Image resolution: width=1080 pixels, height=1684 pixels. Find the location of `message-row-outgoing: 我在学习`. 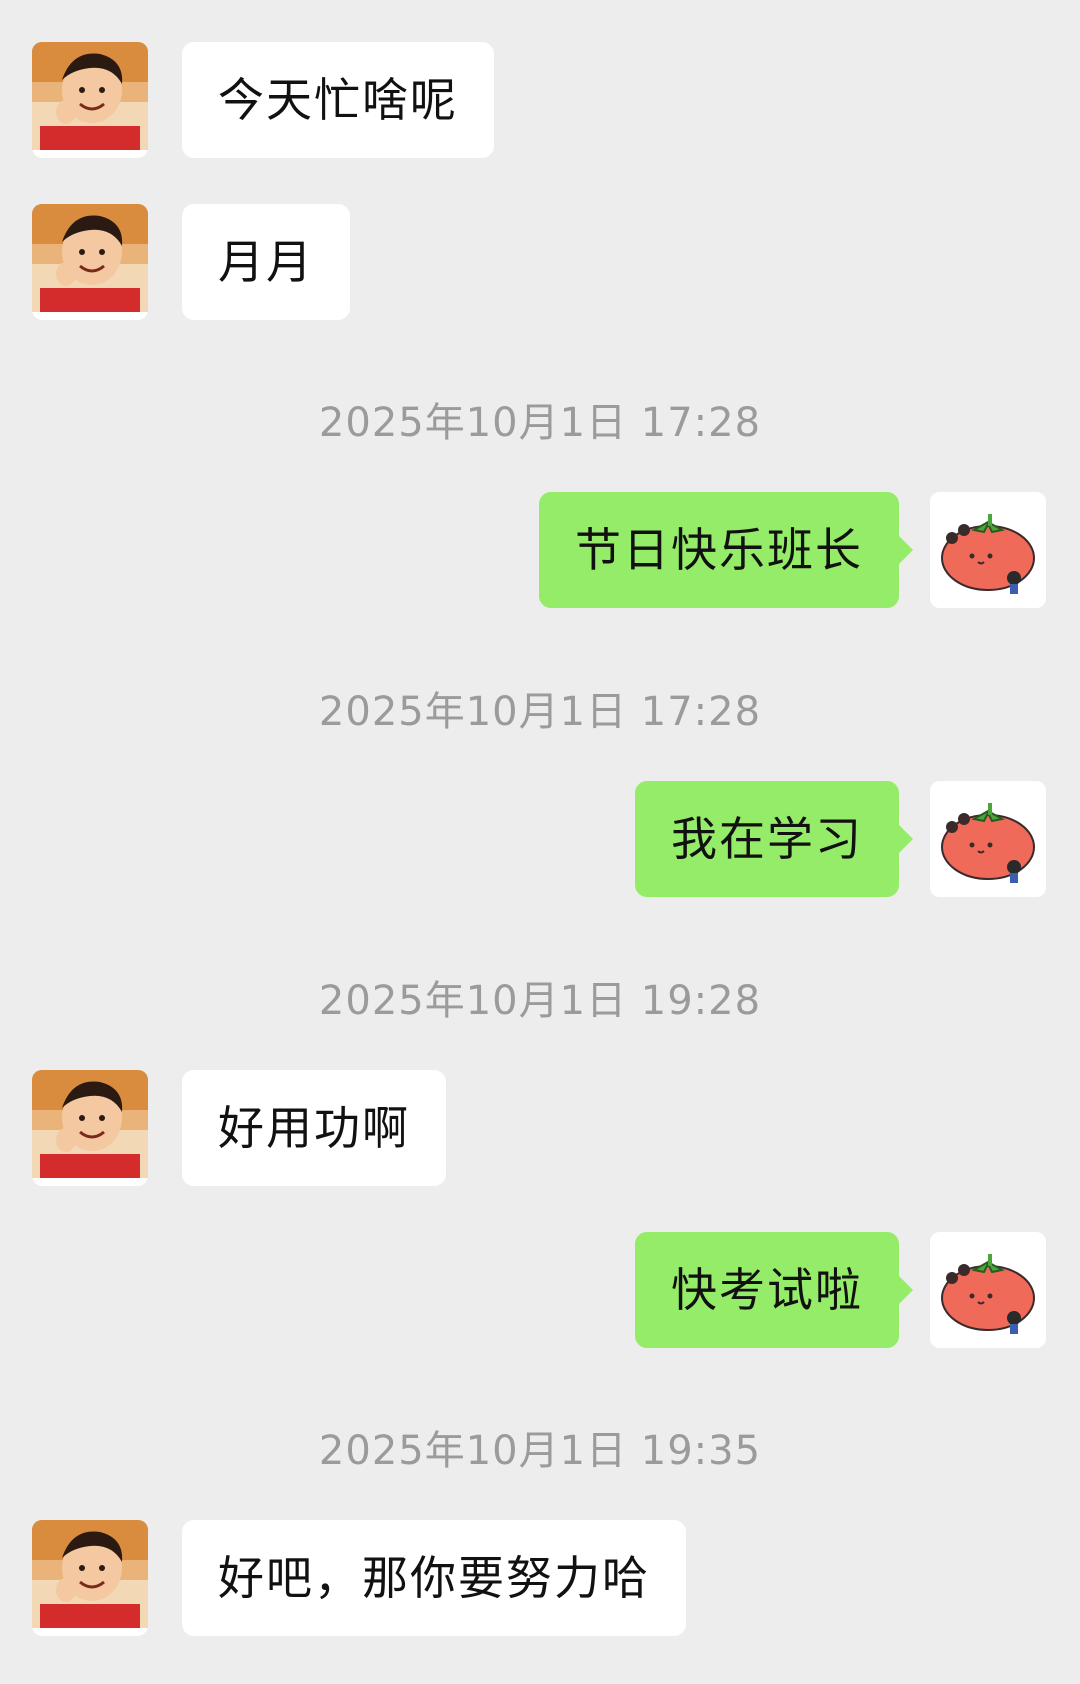

message-row-outgoing: 我在学习 is located at coordinates (540, 839).